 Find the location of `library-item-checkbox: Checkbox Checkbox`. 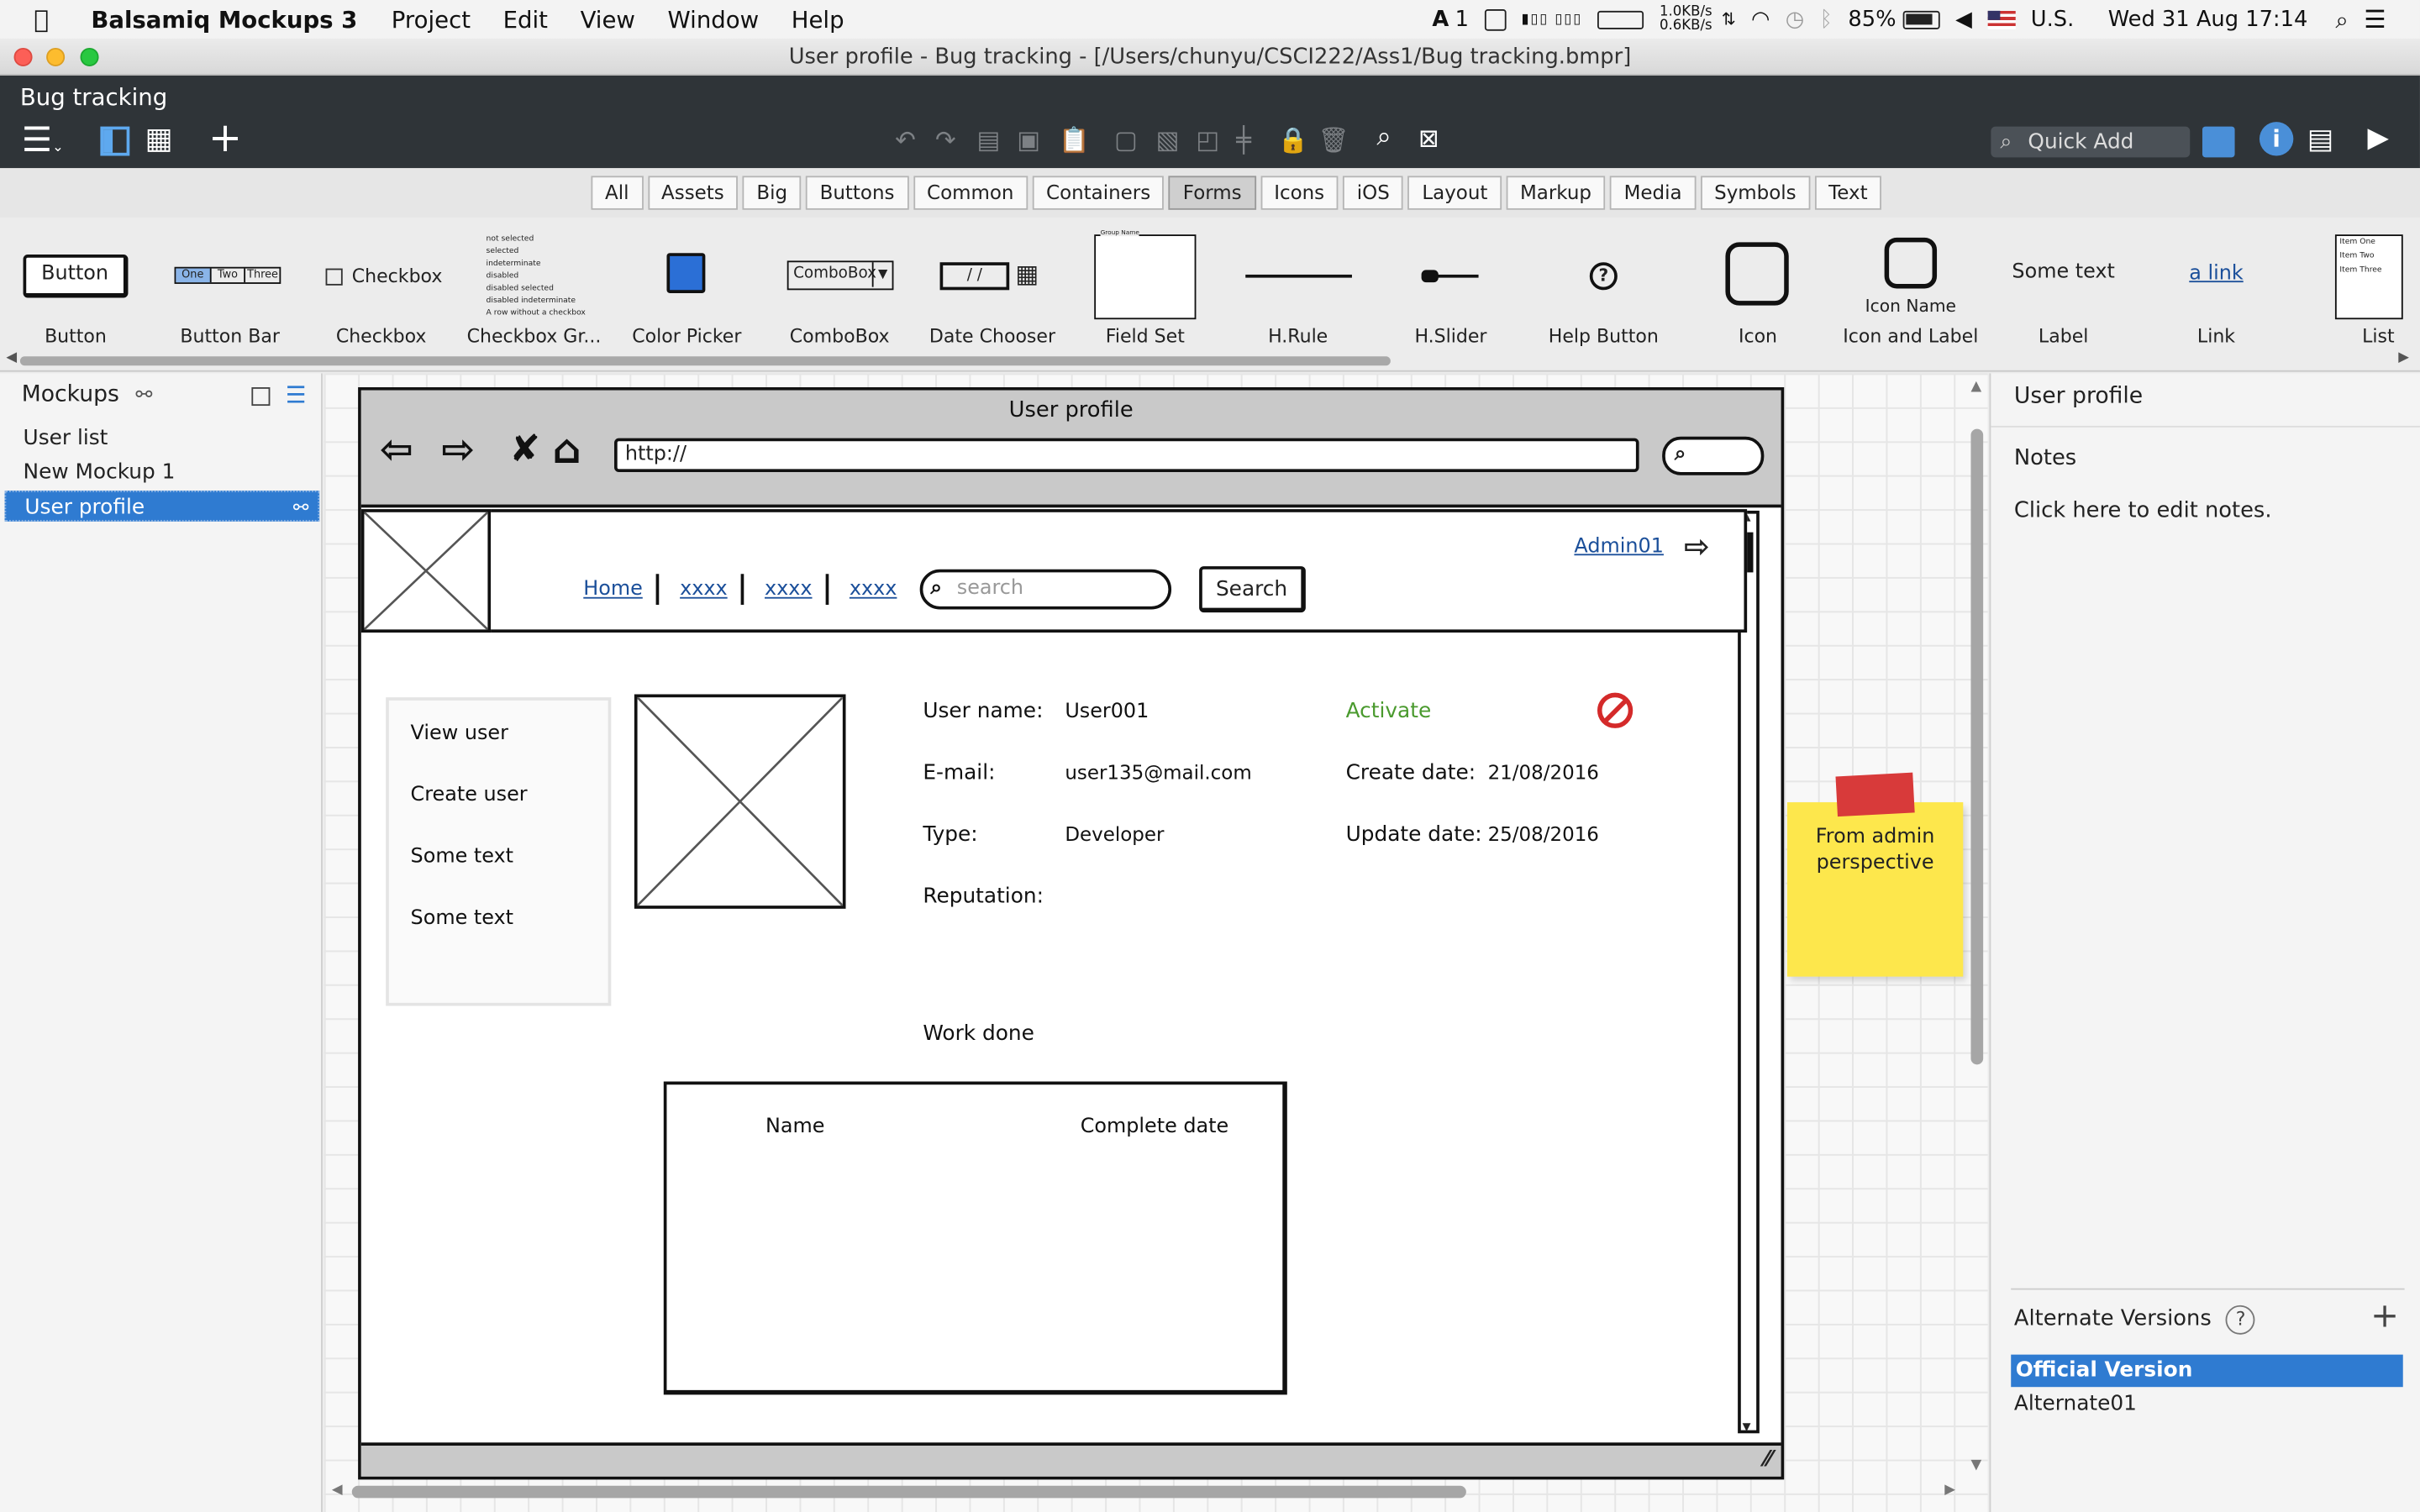

library-item-checkbox: Checkbox Checkbox is located at coordinates (382, 295).